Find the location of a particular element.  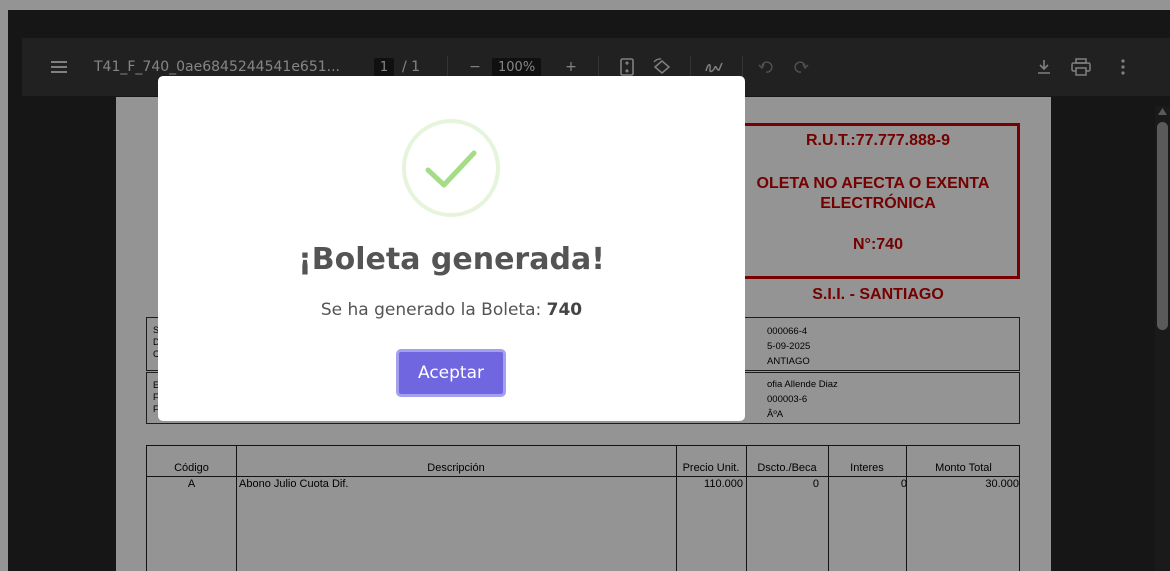

dialog-title: ¡Boleta generada! is located at coordinates (451, 259).